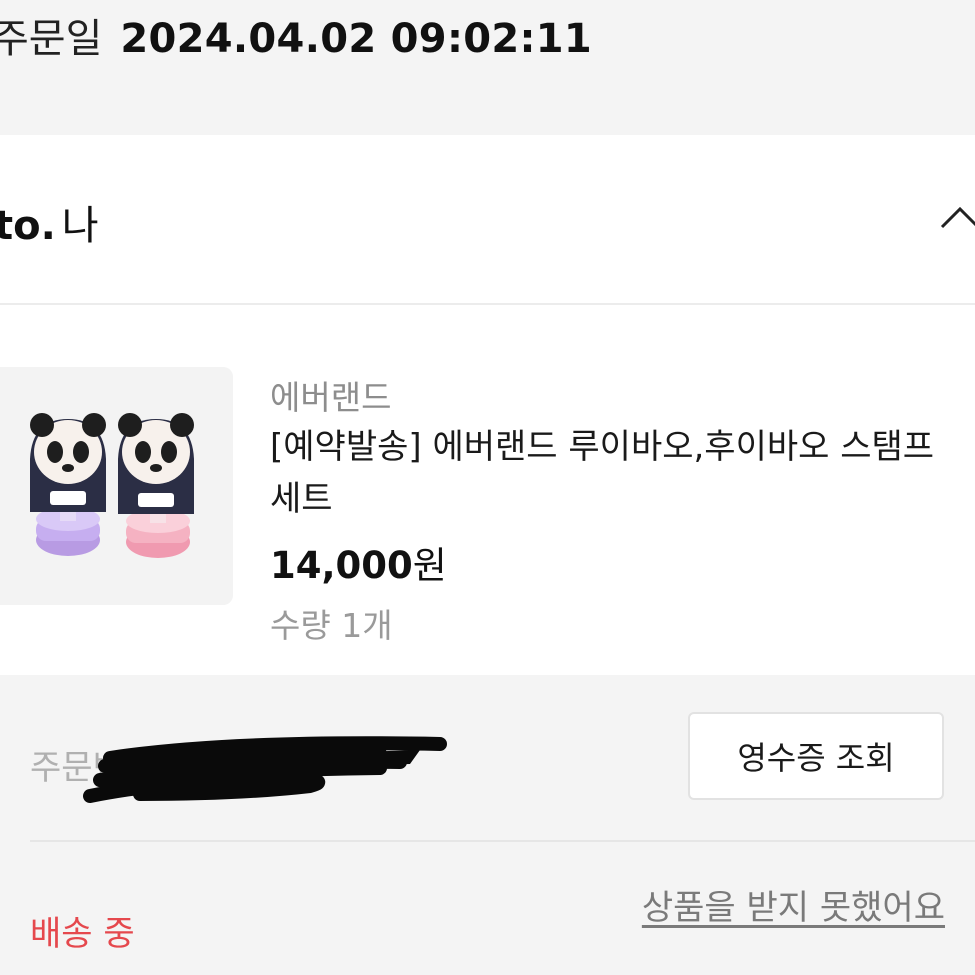 This screenshot has height=975, width=975. I want to click on panda-stamp-image, so click(116, 486).